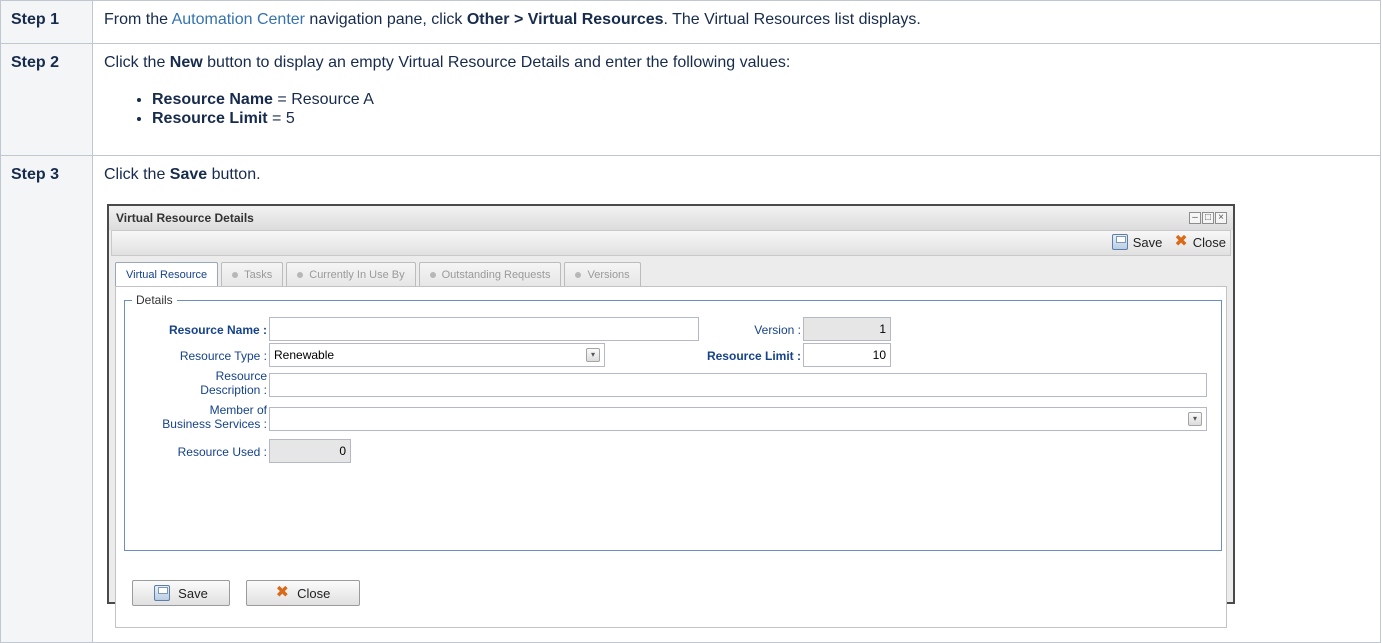  Describe the element at coordinates (385, 19) in the screenshot. I see `step-text: navigation pane, click` at that location.